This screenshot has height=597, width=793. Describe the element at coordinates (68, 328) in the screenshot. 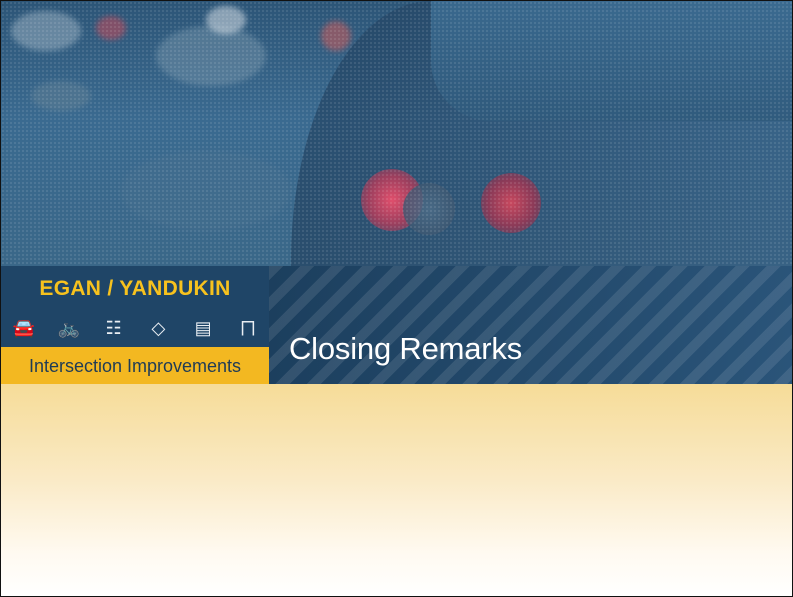

I see `bicycle-icon: 🚲` at that location.